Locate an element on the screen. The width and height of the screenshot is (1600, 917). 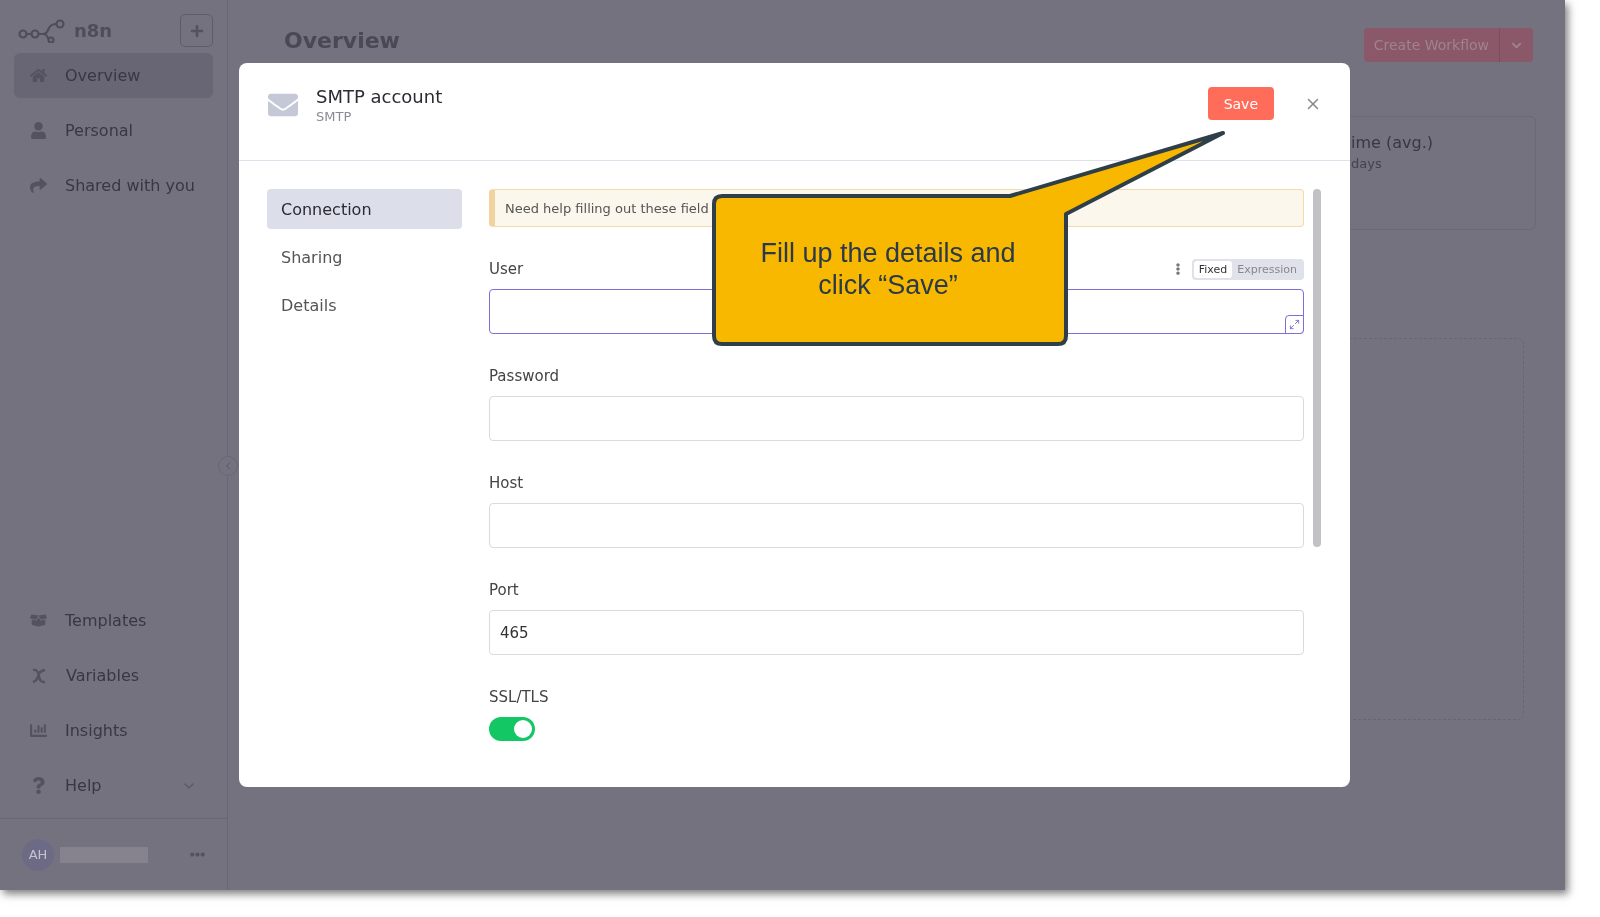
dialog-title: SMTP account is located at coordinates (380, 96).